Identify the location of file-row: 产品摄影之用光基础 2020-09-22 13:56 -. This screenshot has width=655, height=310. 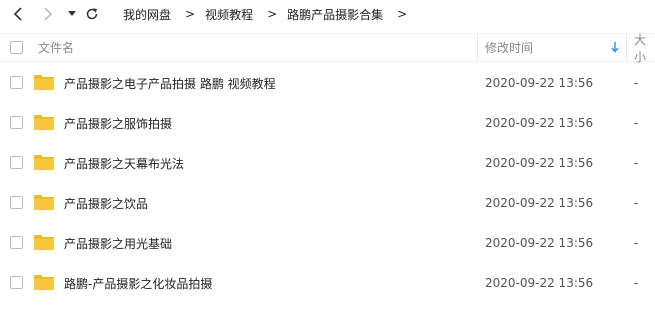
(327, 243).